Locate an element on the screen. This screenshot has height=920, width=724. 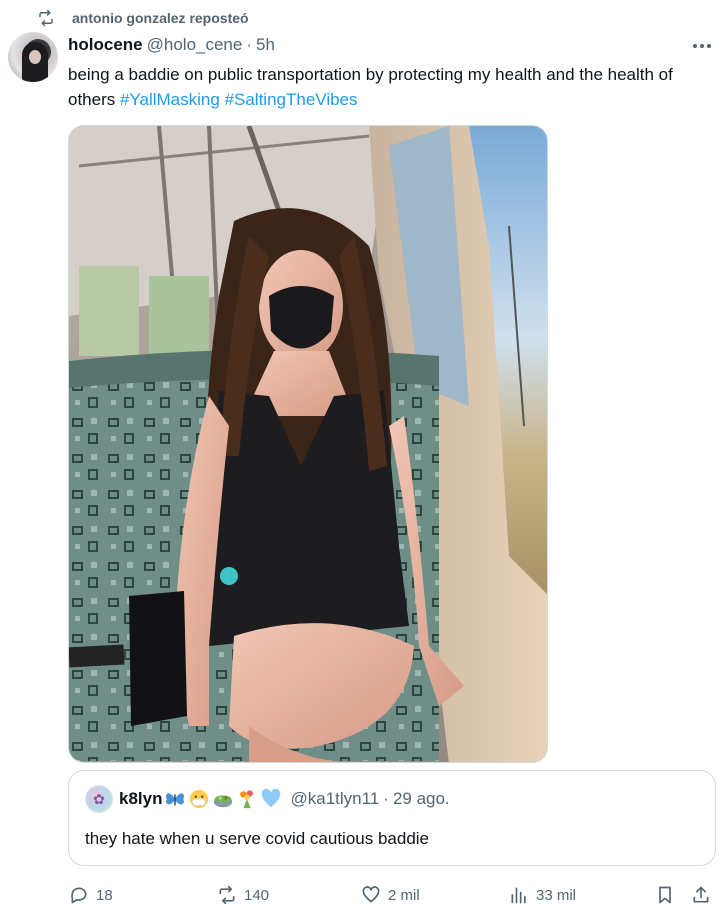
bookmark-icon is located at coordinates (665, 895).